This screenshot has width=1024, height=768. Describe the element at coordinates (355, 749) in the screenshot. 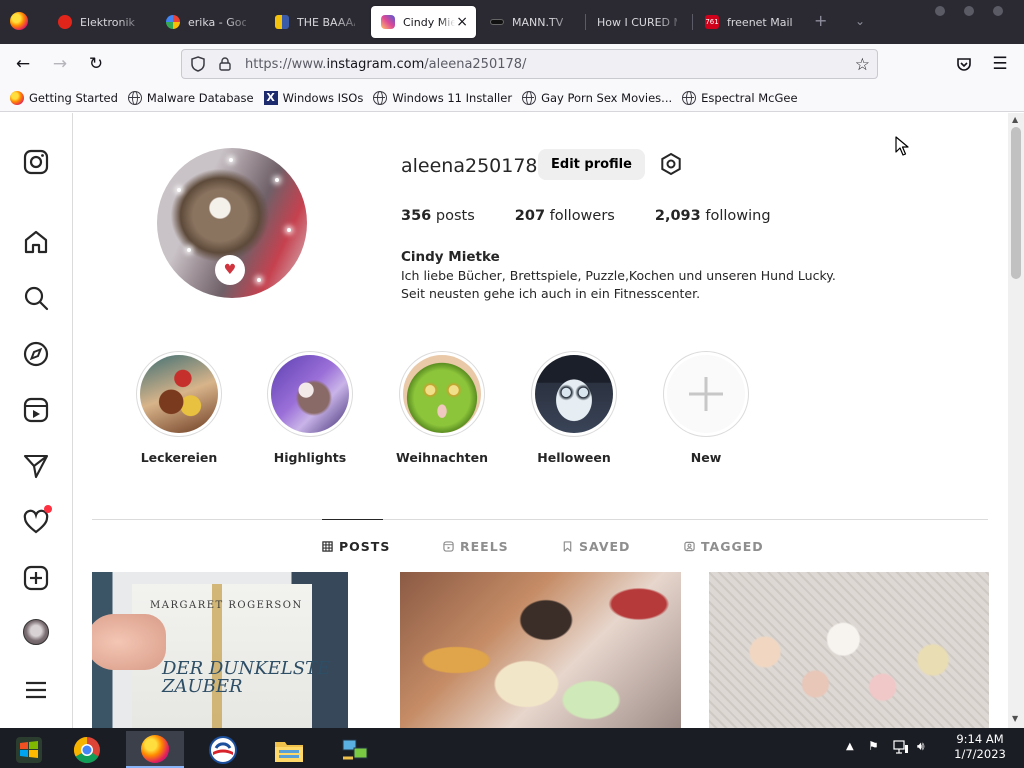

I see `taskbar-network-app` at that location.